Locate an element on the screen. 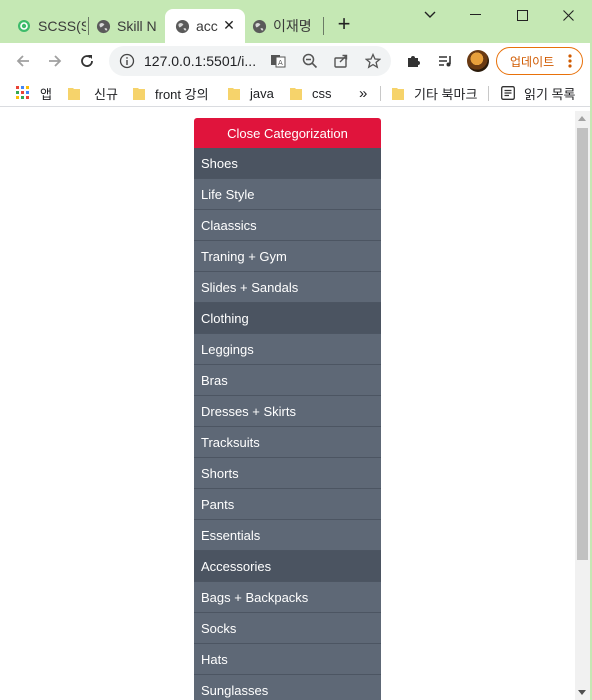  tab-title: Skill Nc is located at coordinates (137, 26).